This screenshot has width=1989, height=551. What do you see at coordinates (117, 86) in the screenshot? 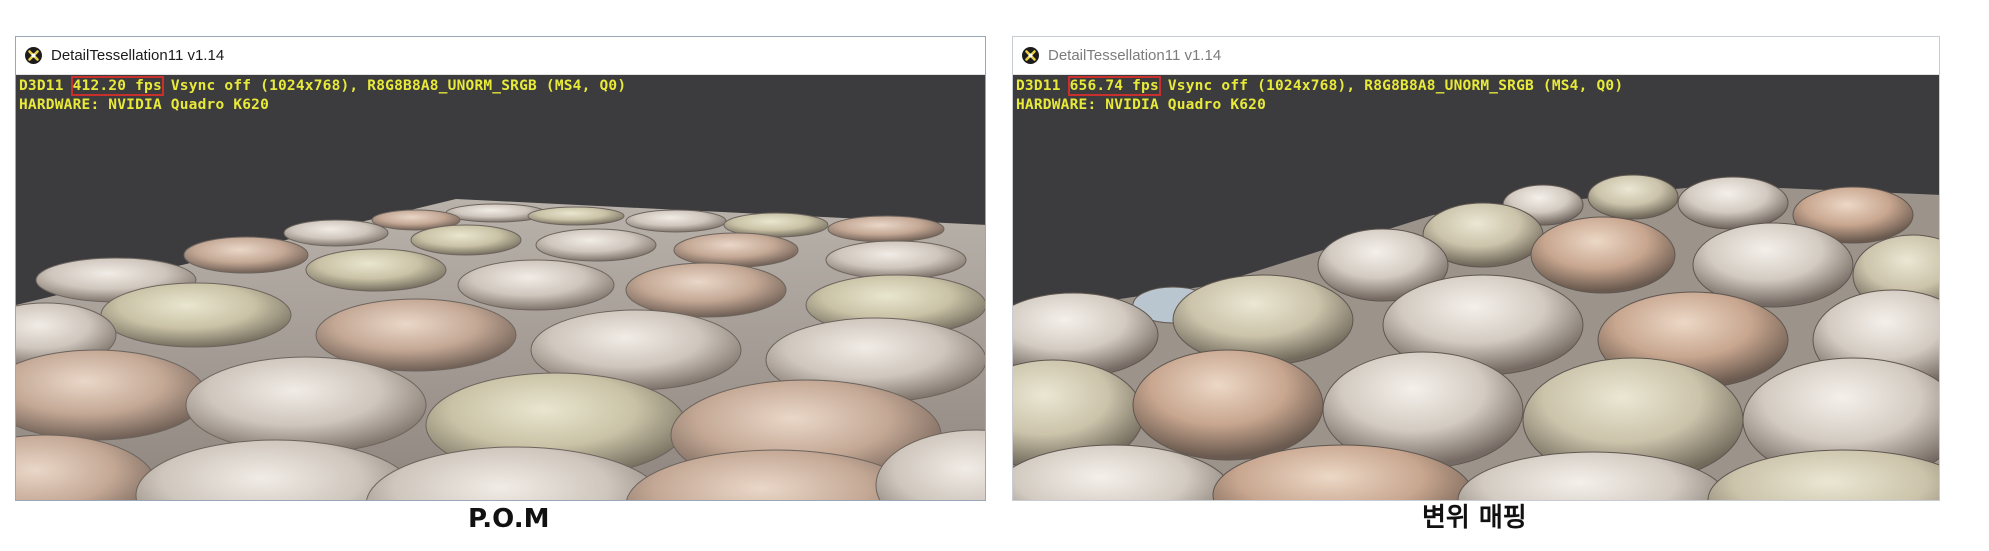
I see `fps-readout: 412.20 fps` at bounding box center [117, 86].